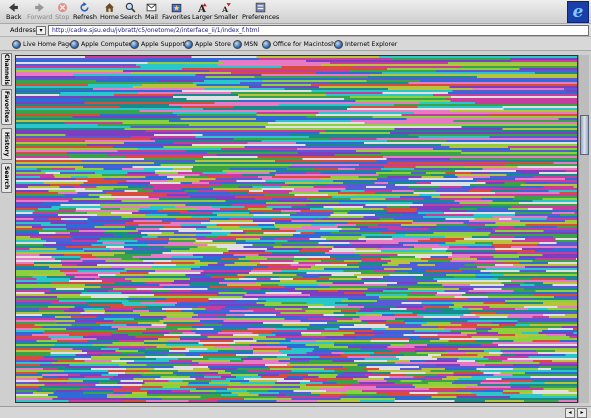 The height and width of the screenshot is (418, 591). I want to click on stop-icon, so click(62, 7).